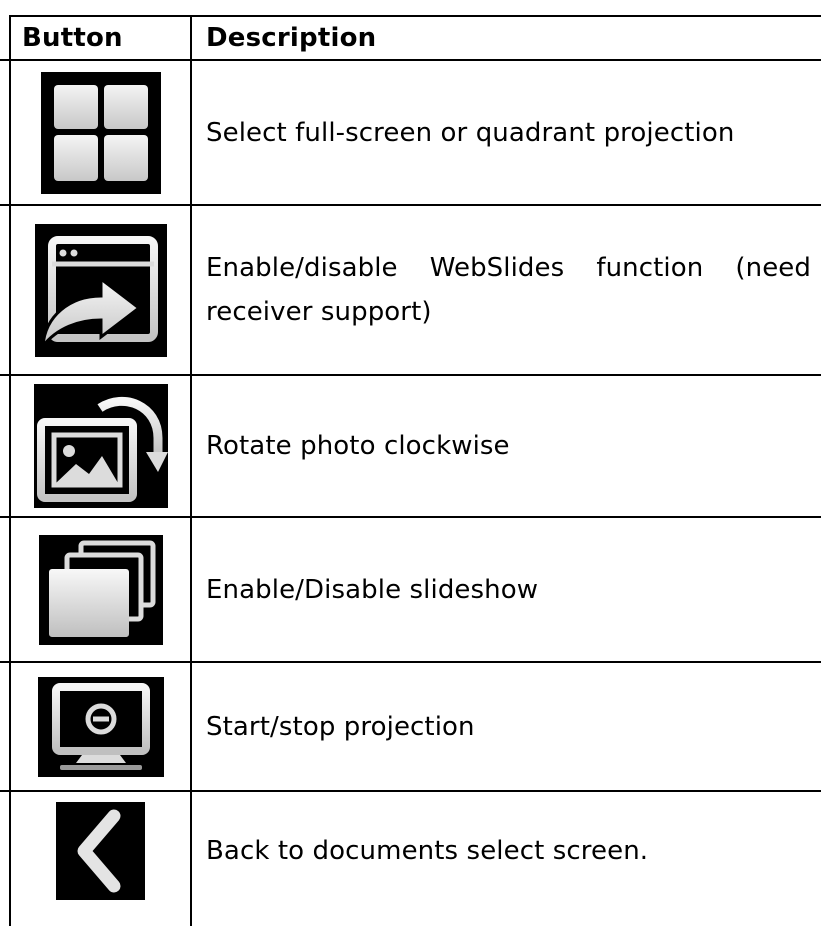 This screenshot has width=821, height=926. I want to click on webslides-window-arrow-icon, so click(100, 290).